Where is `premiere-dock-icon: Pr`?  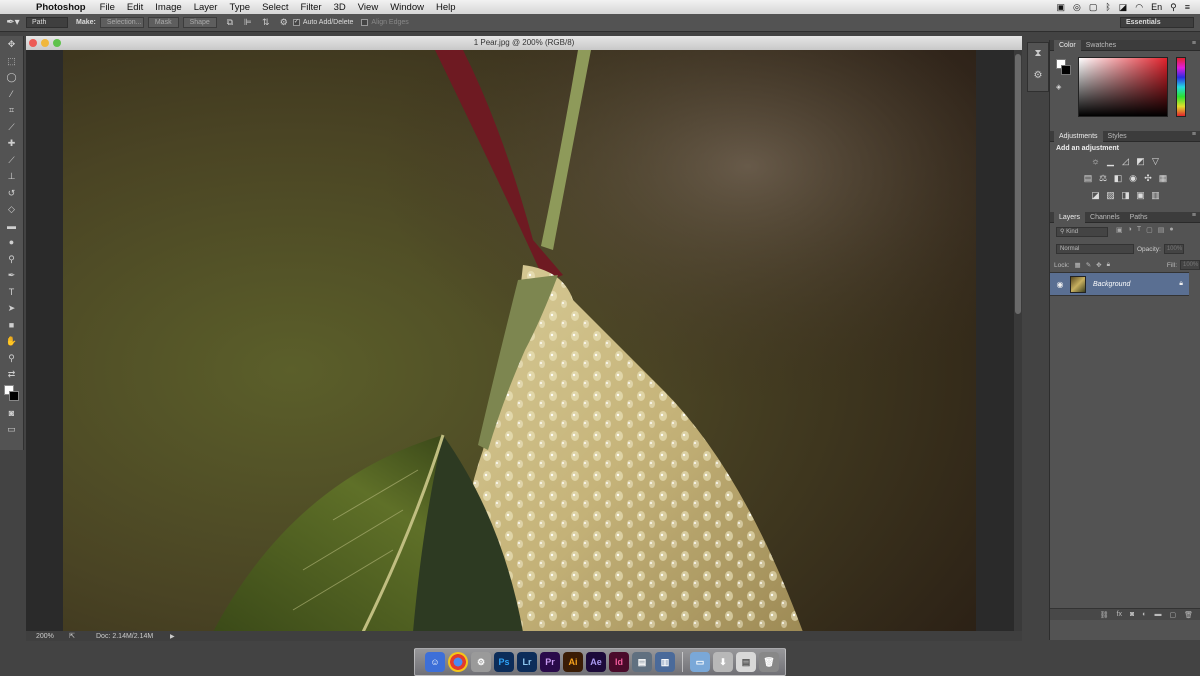
premiere-dock-icon: Pr is located at coordinates (550, 662).